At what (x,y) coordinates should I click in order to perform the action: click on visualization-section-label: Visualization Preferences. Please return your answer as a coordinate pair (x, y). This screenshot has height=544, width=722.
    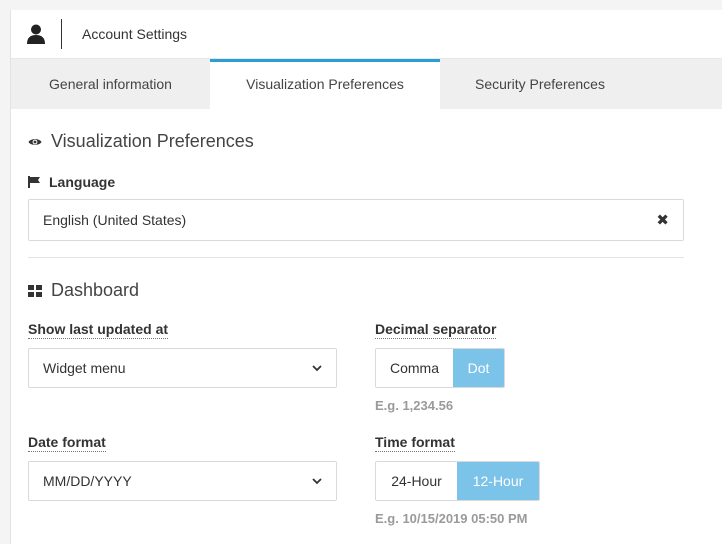
    Looking at the image, I should click on (152, 141).